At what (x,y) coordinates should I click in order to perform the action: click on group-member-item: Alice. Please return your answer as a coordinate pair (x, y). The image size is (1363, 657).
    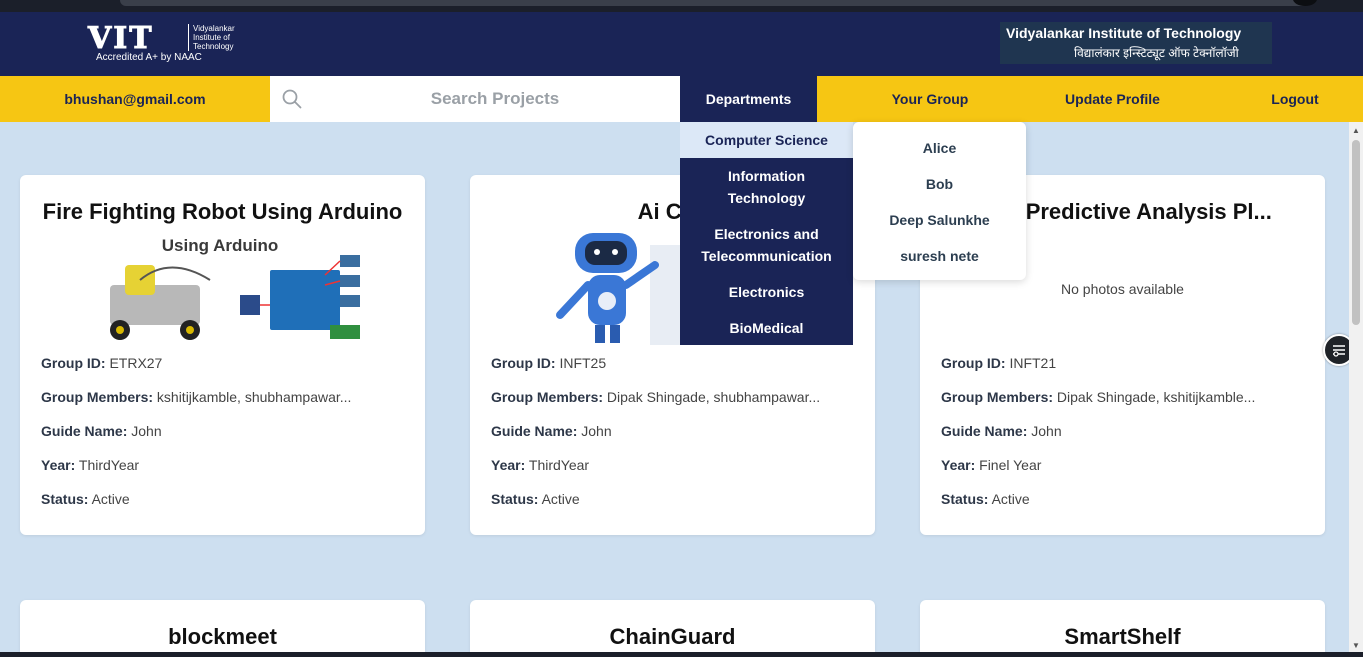
    Looking at the image, I should click on (939, 148).